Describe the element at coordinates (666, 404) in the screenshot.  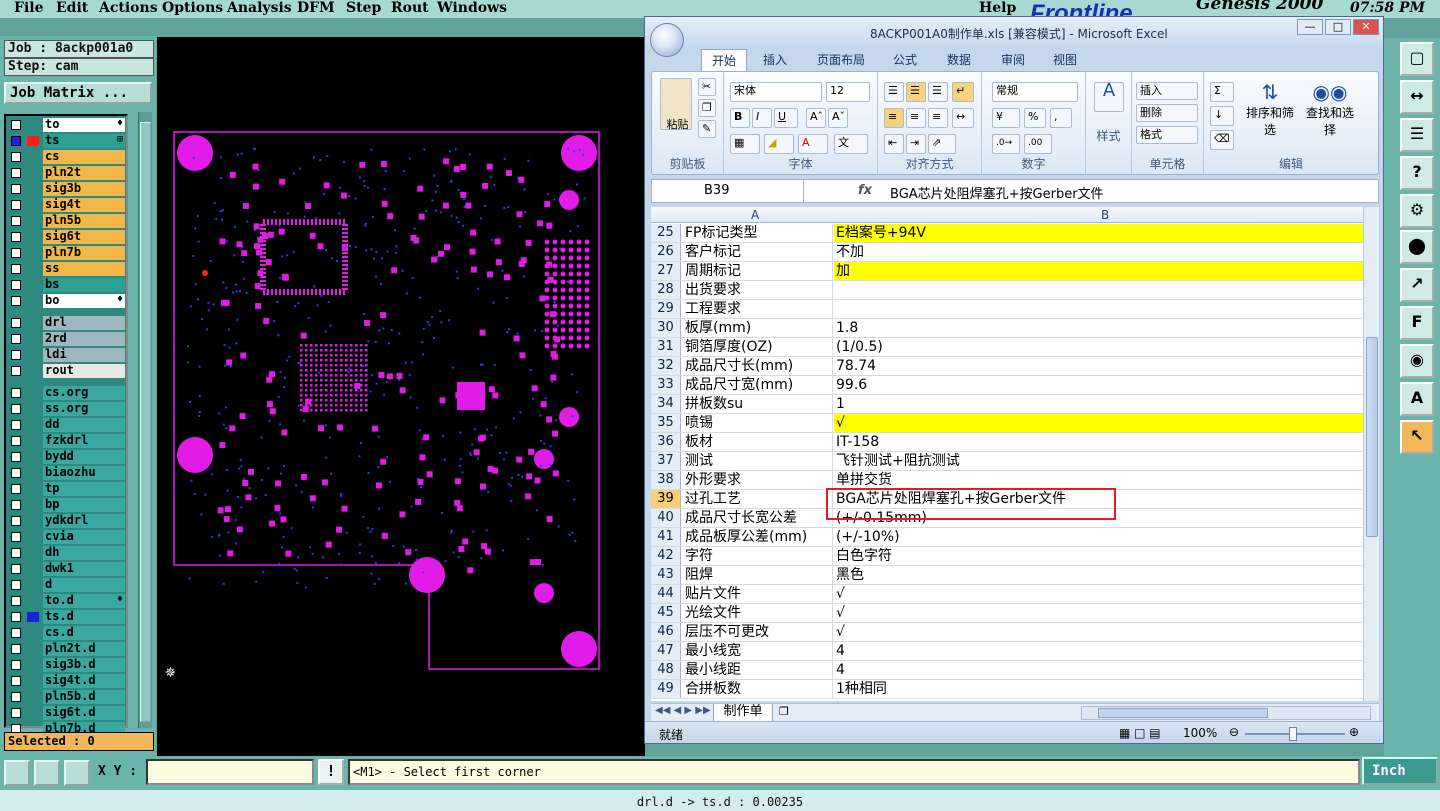
I see `row-number: 34` at that location.